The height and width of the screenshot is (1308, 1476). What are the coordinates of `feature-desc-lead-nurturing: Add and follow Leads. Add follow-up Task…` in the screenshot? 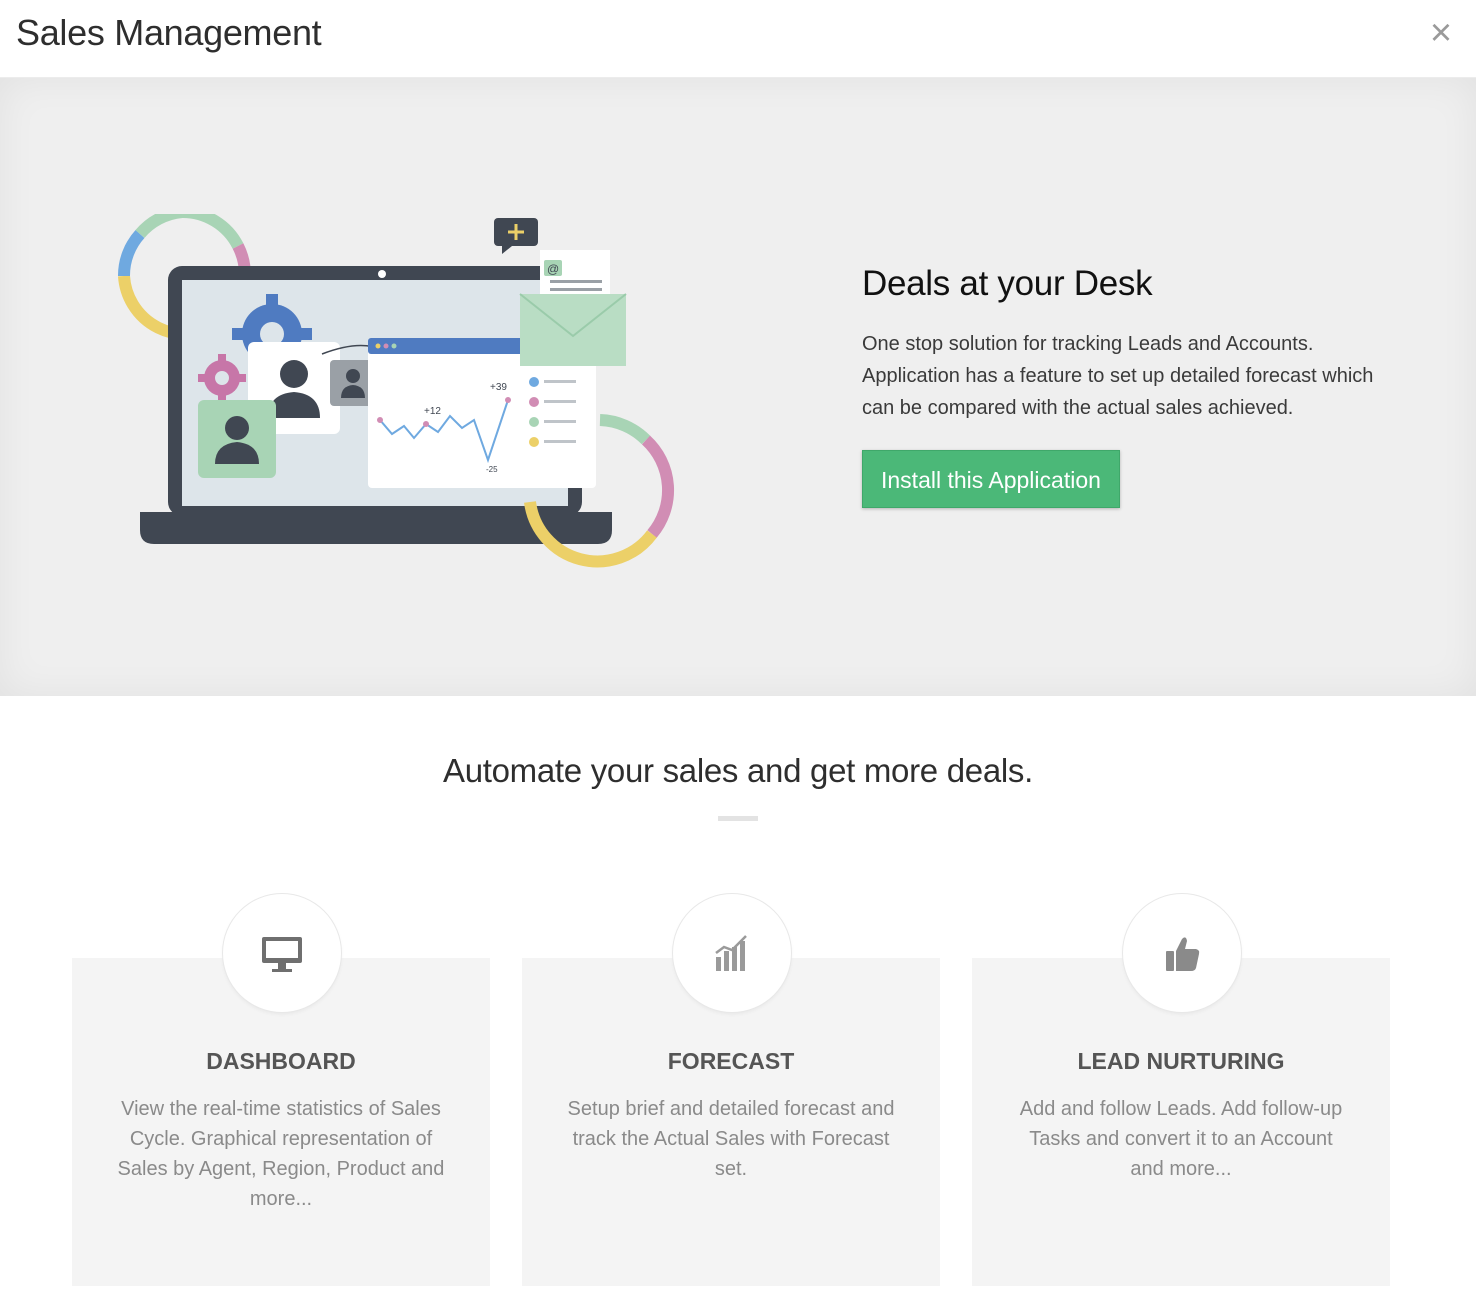 It's located at (1181, 1139).